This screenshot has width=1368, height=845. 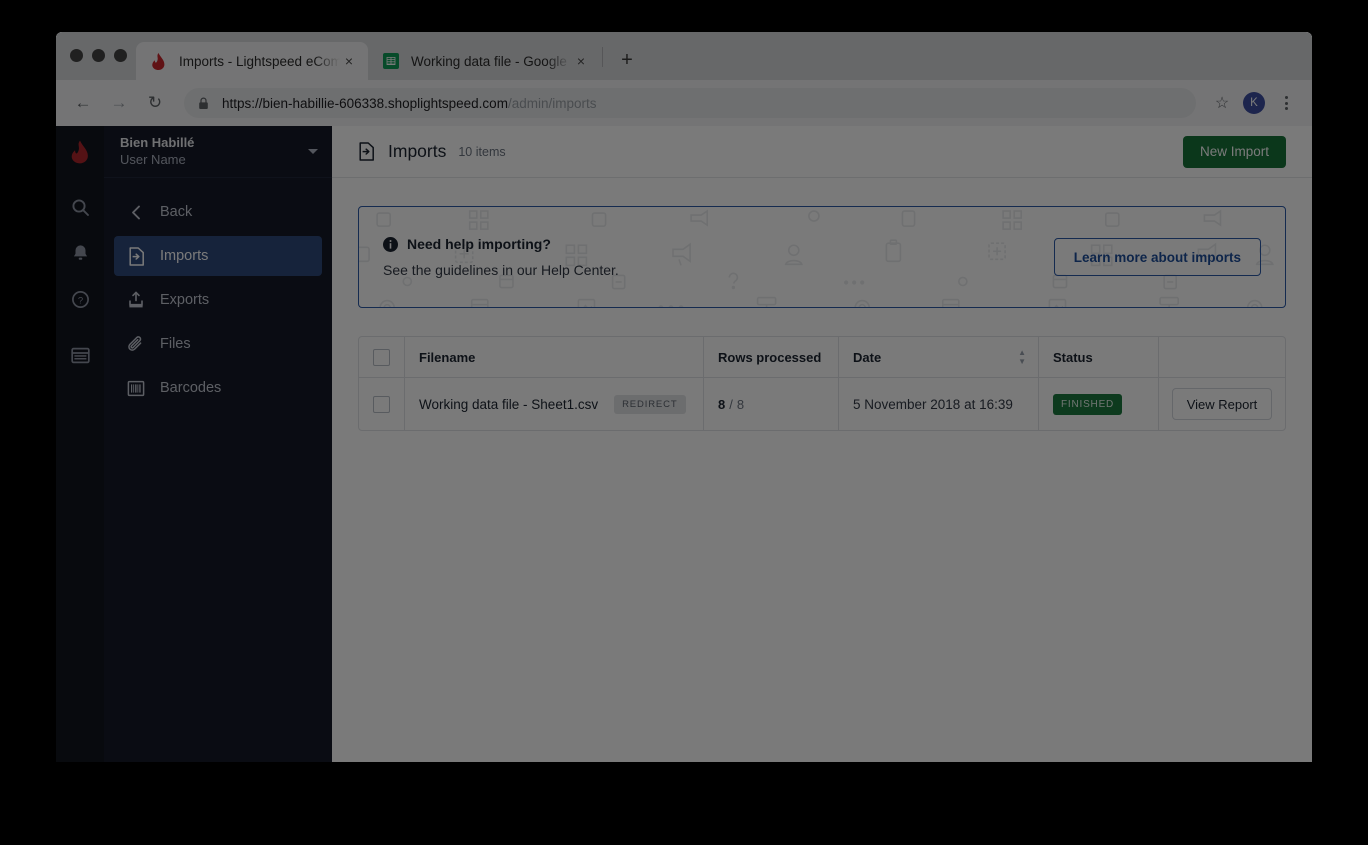 What do you see at coordinates (176, 212) in the screenshot?
I see `sidebar-item-label: Back` at bounding box center [176, 212].